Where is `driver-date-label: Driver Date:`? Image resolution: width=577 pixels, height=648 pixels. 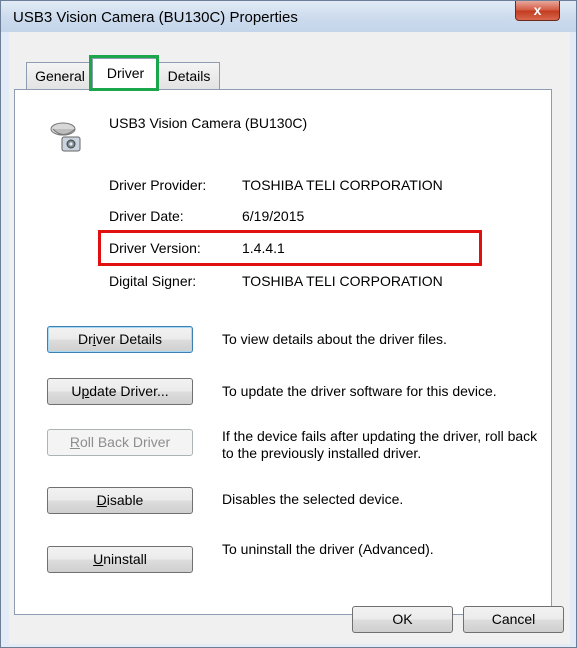
driver-date-label: Driver Date: is located at coordinates (146, 216).